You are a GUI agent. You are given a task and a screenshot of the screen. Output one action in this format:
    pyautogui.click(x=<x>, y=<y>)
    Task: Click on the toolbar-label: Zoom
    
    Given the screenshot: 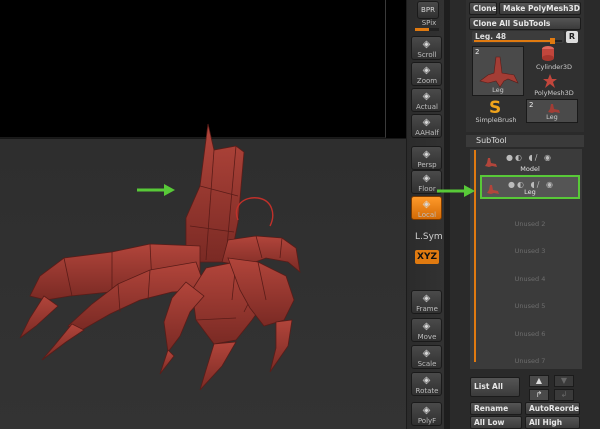 What is the action you would take?
    pyautogui.click(x=427, y=81)
    